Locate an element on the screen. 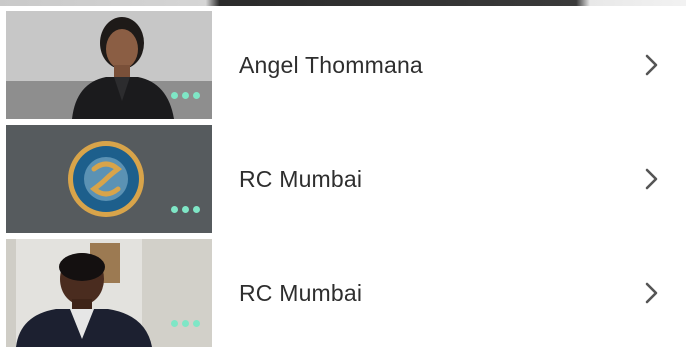  circular-logo is located at coordinates (109, 179).